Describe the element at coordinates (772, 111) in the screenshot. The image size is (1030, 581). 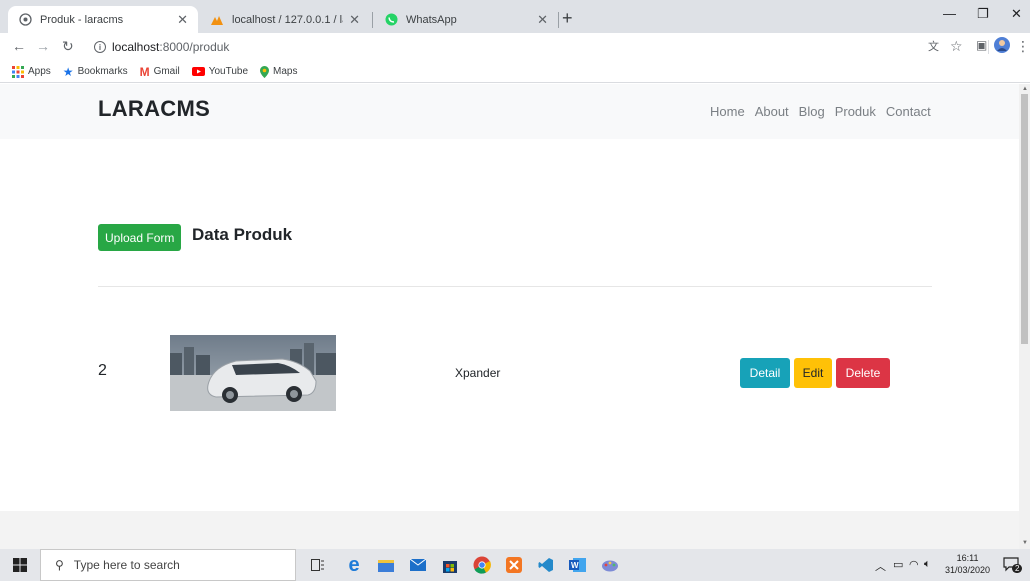
I see `nav-about: About` at that location.